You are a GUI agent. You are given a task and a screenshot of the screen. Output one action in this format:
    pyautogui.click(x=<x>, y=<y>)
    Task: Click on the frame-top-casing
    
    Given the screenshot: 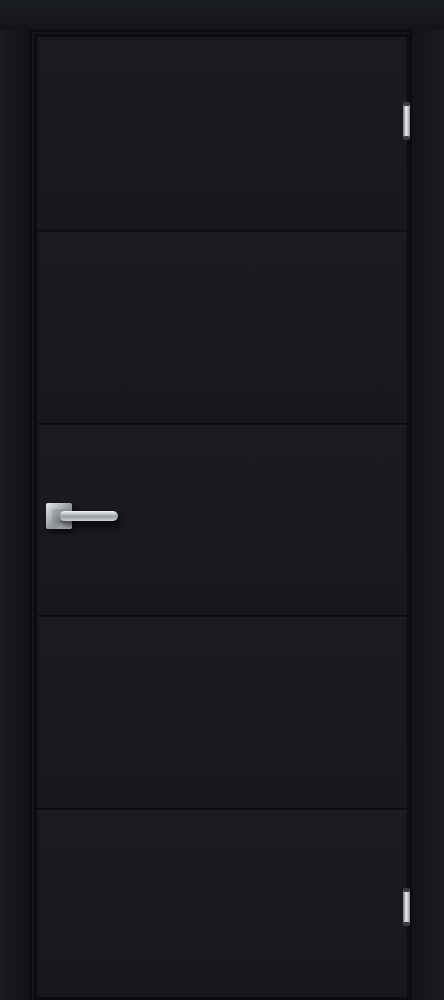 What is the action you would take?
    pyautogui.click(x=222, y=16)
    